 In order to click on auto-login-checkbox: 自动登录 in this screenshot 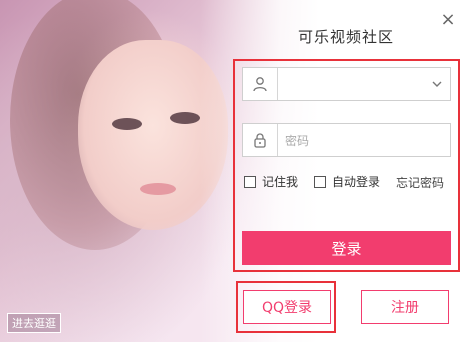, I will do `click(347, 181)`.